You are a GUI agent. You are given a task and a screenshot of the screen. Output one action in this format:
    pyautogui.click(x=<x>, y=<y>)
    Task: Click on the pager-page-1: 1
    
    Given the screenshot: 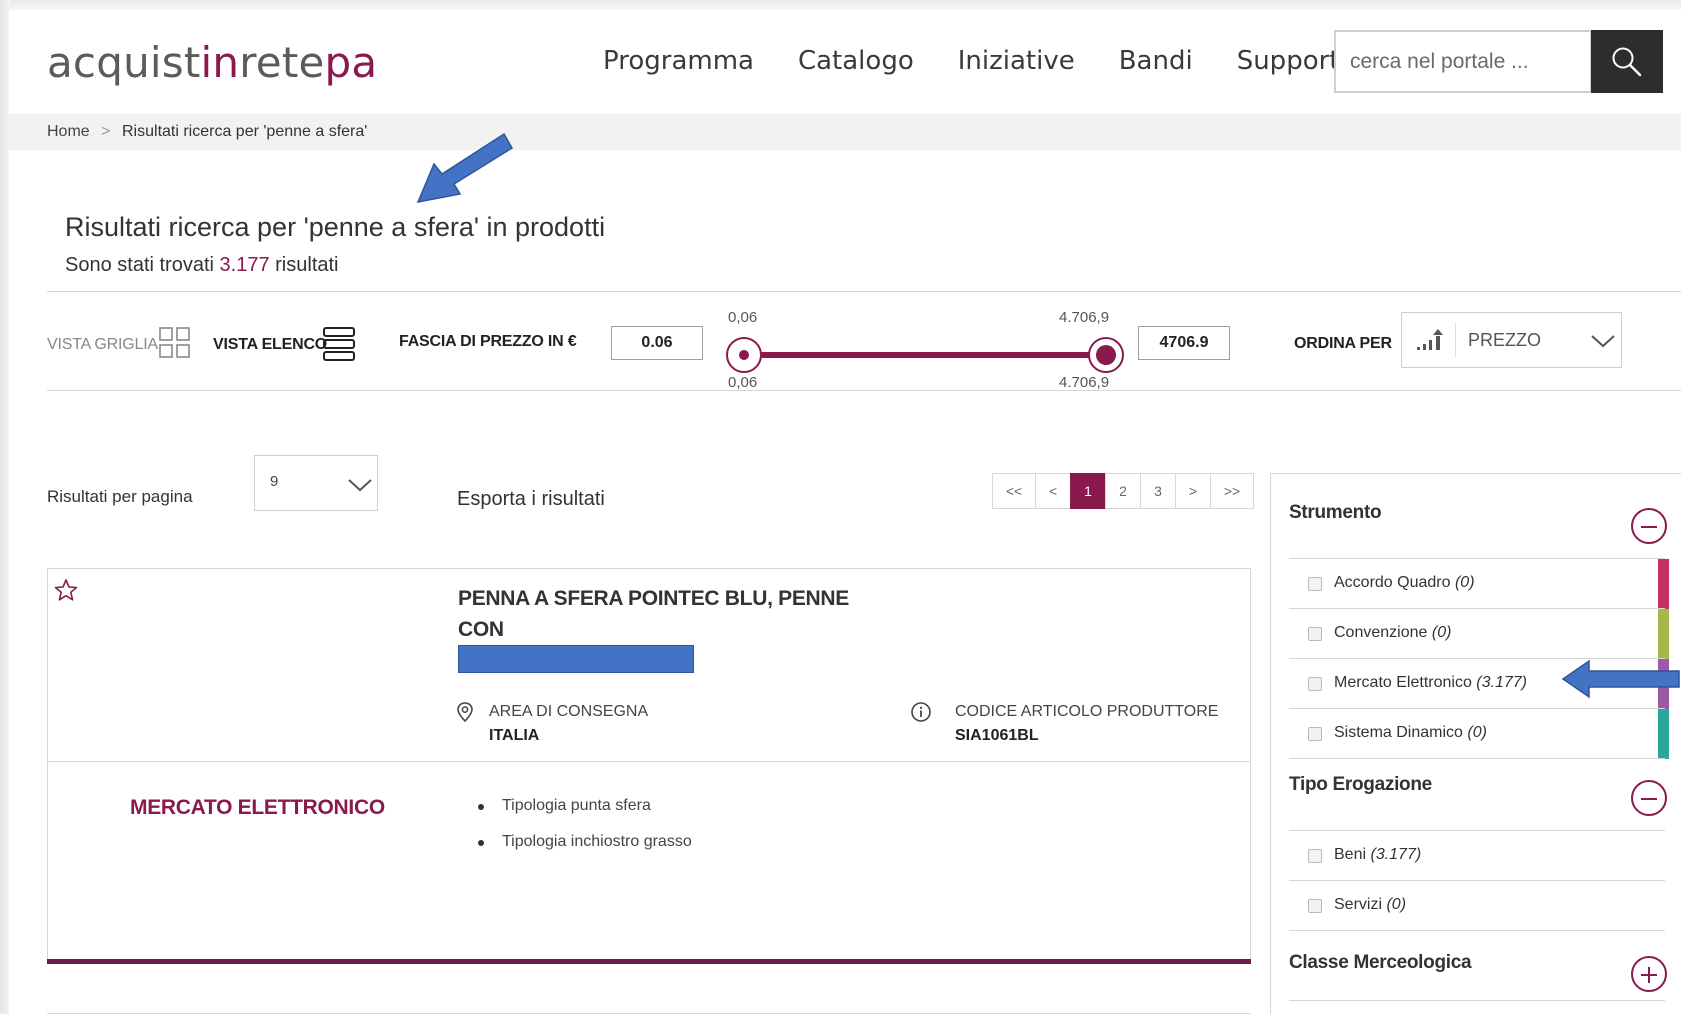 What is the action you would take?
    pyautogui.click(x=1088, y=491)
    